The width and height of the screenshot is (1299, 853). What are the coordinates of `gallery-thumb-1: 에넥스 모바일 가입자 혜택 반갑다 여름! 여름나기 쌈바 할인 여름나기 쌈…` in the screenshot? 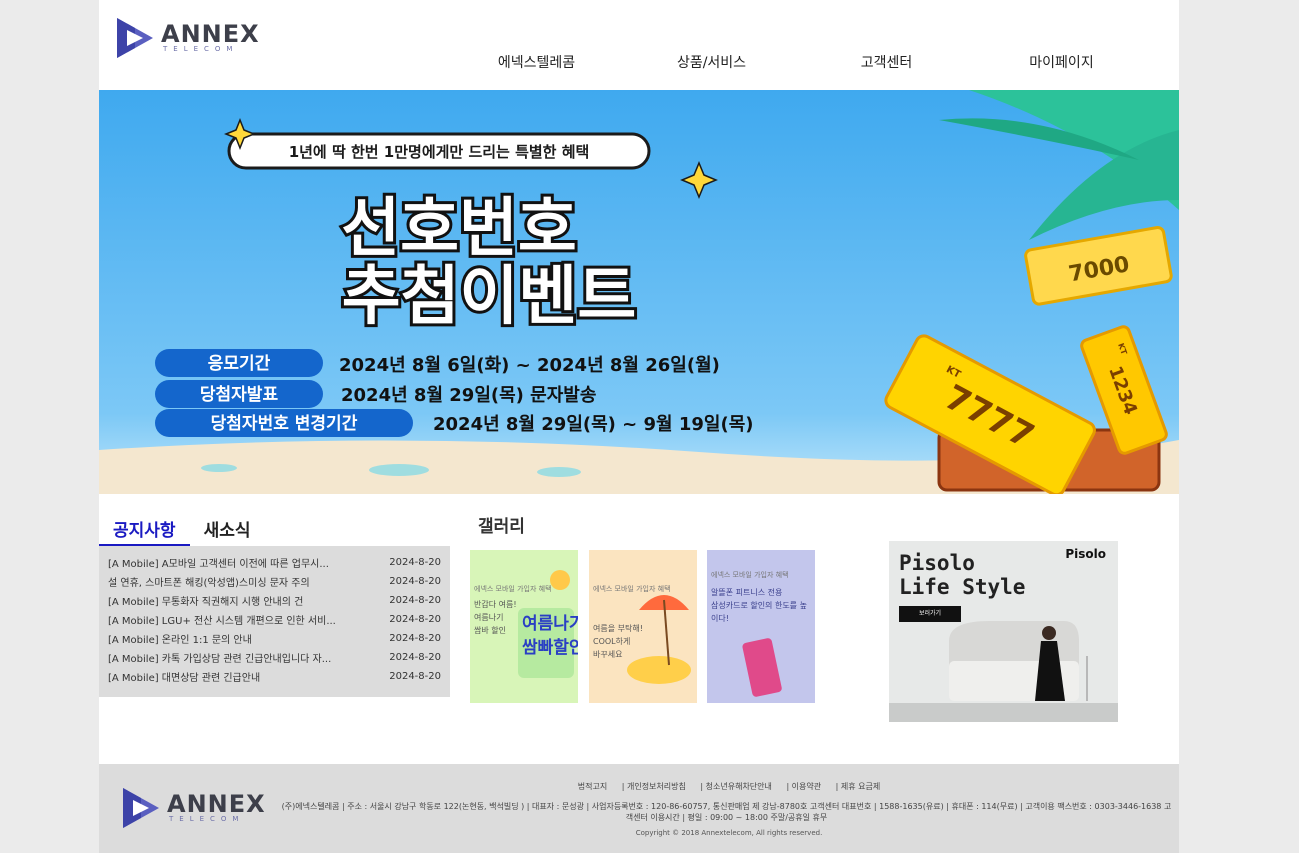 It's located at (524, 626).